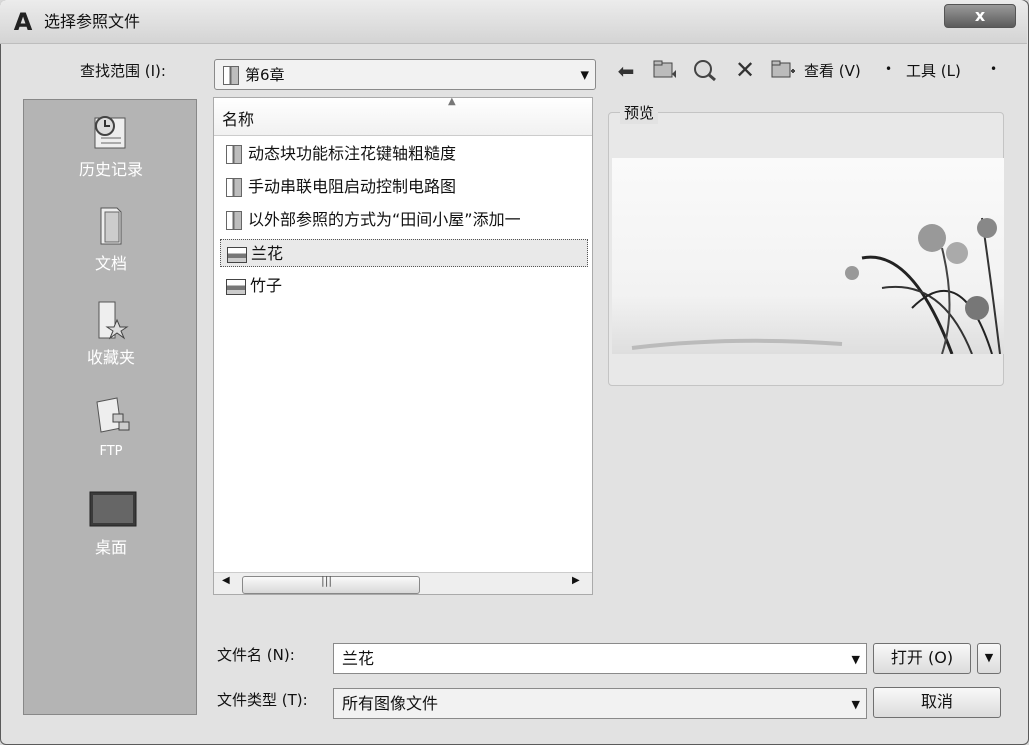 This screenshot has width=1029, height=745. Describe the element at coordinates (626, 71) in the screenshot. I see `back-icon: ⬅` at that location.